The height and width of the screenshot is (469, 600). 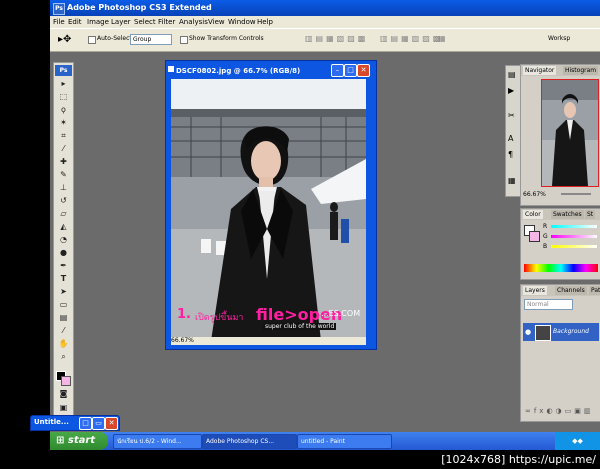 What do you see at coordinates (300, 459) in the screenshot?
I see `screenshot-footer: [1024x768] https://upic.me/` at bounding box center [300, 459].